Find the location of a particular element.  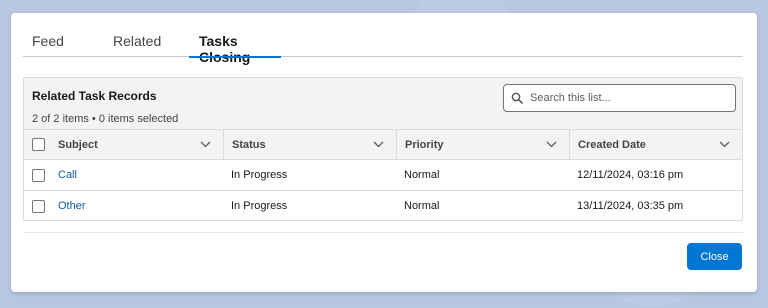

column-status: Status is located at coordinates (309, 145).